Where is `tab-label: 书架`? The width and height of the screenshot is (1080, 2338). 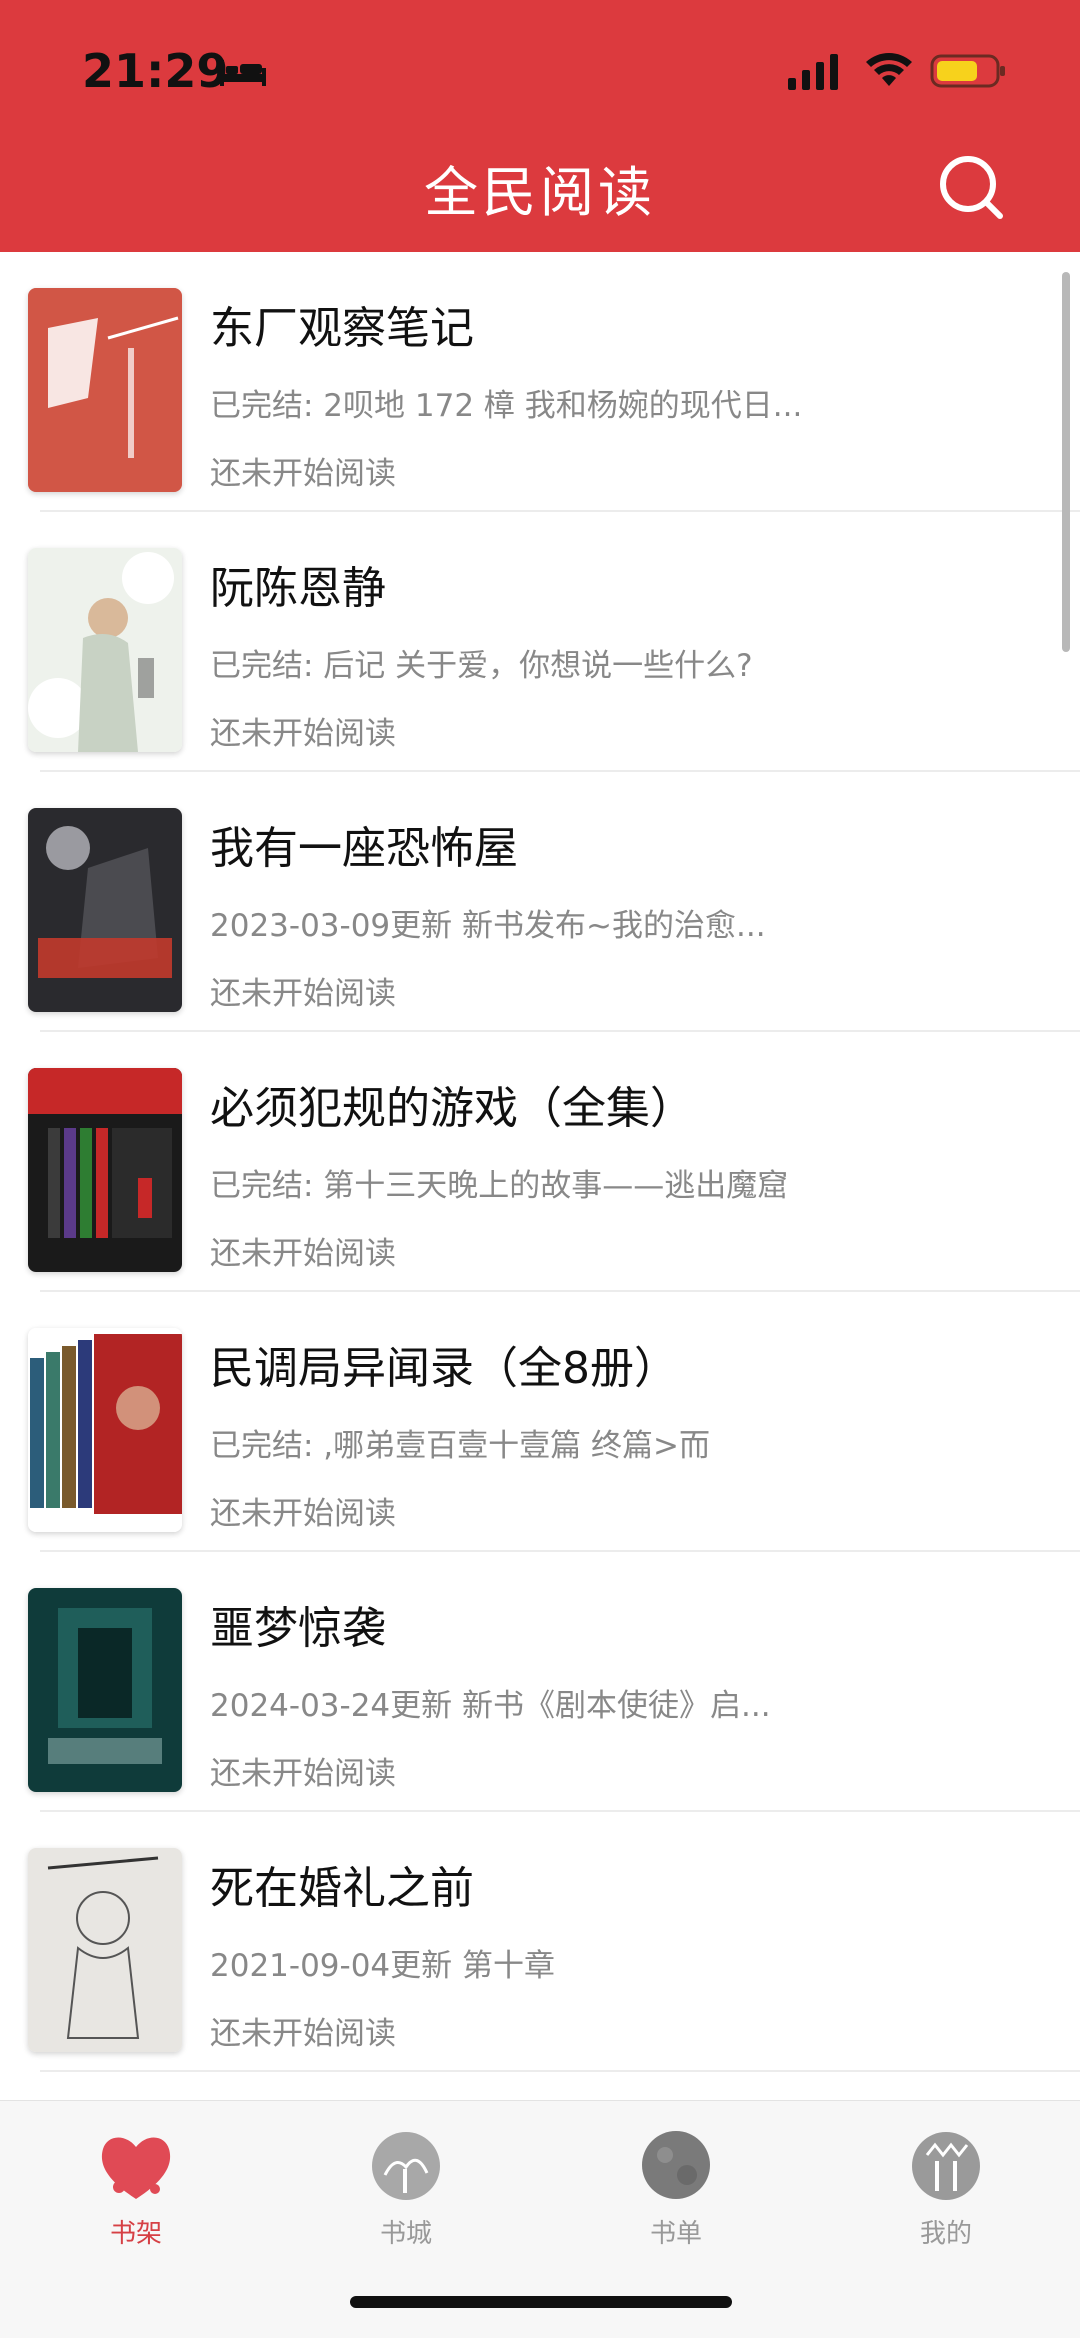 tab-label: 书架 is located at coordinates (135, 2234).